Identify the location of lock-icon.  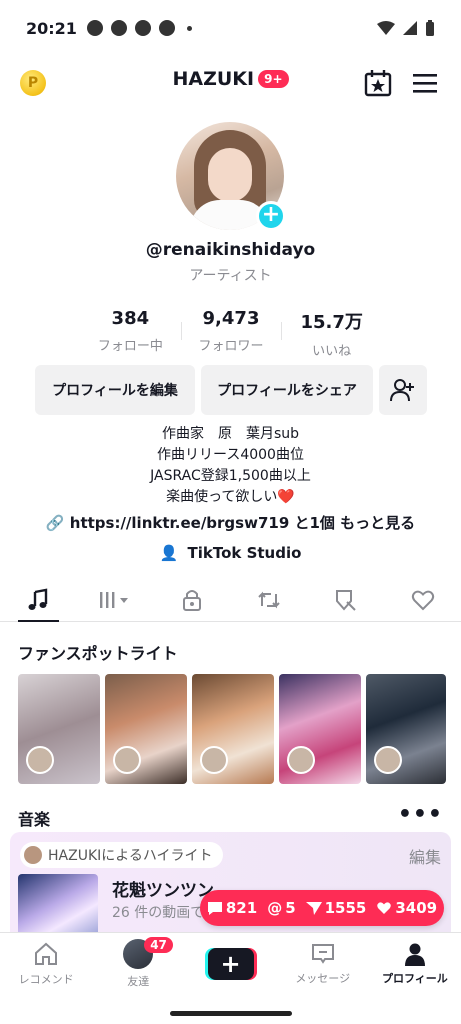
(192, 600).